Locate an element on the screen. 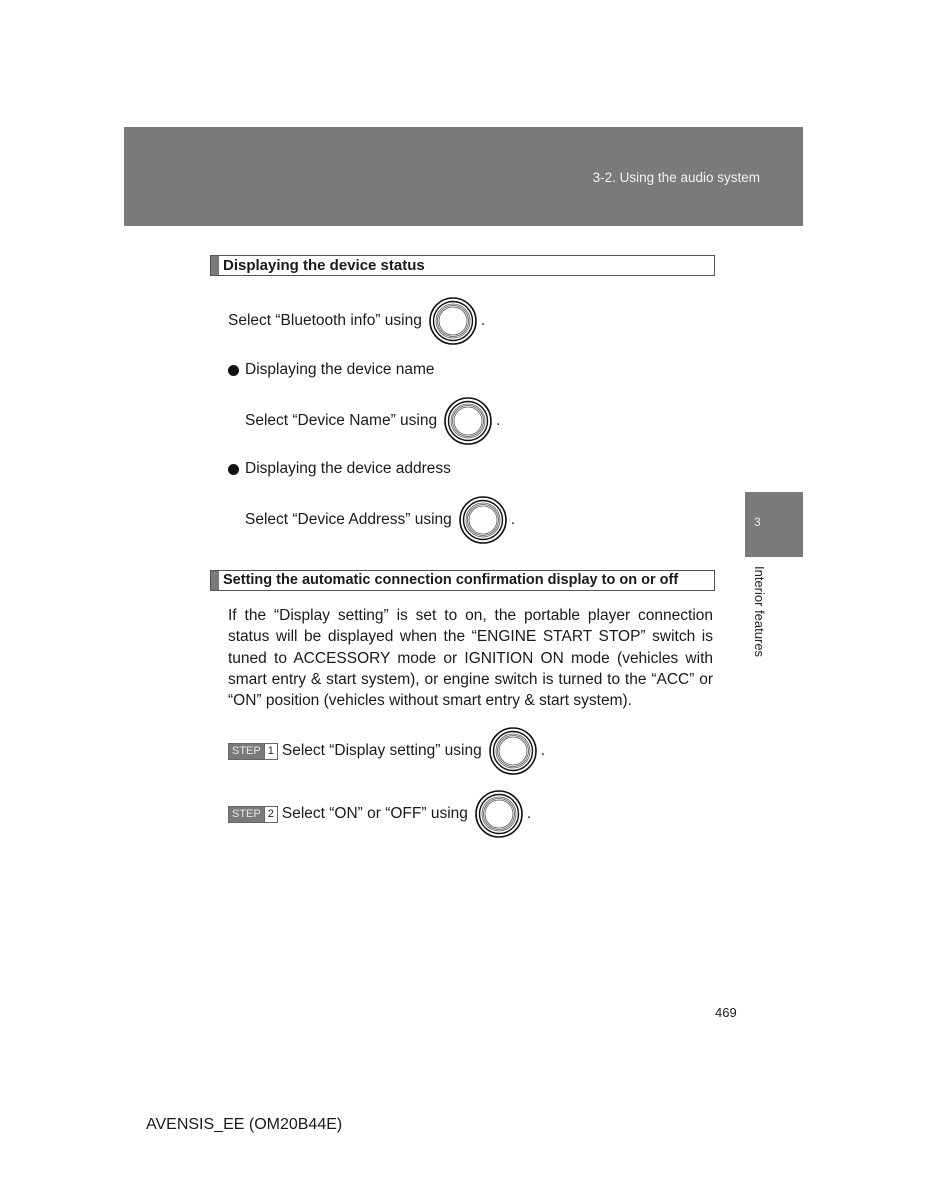 The image size is (927, 1200). step-number: 2 is located at coordinates (270, 814).